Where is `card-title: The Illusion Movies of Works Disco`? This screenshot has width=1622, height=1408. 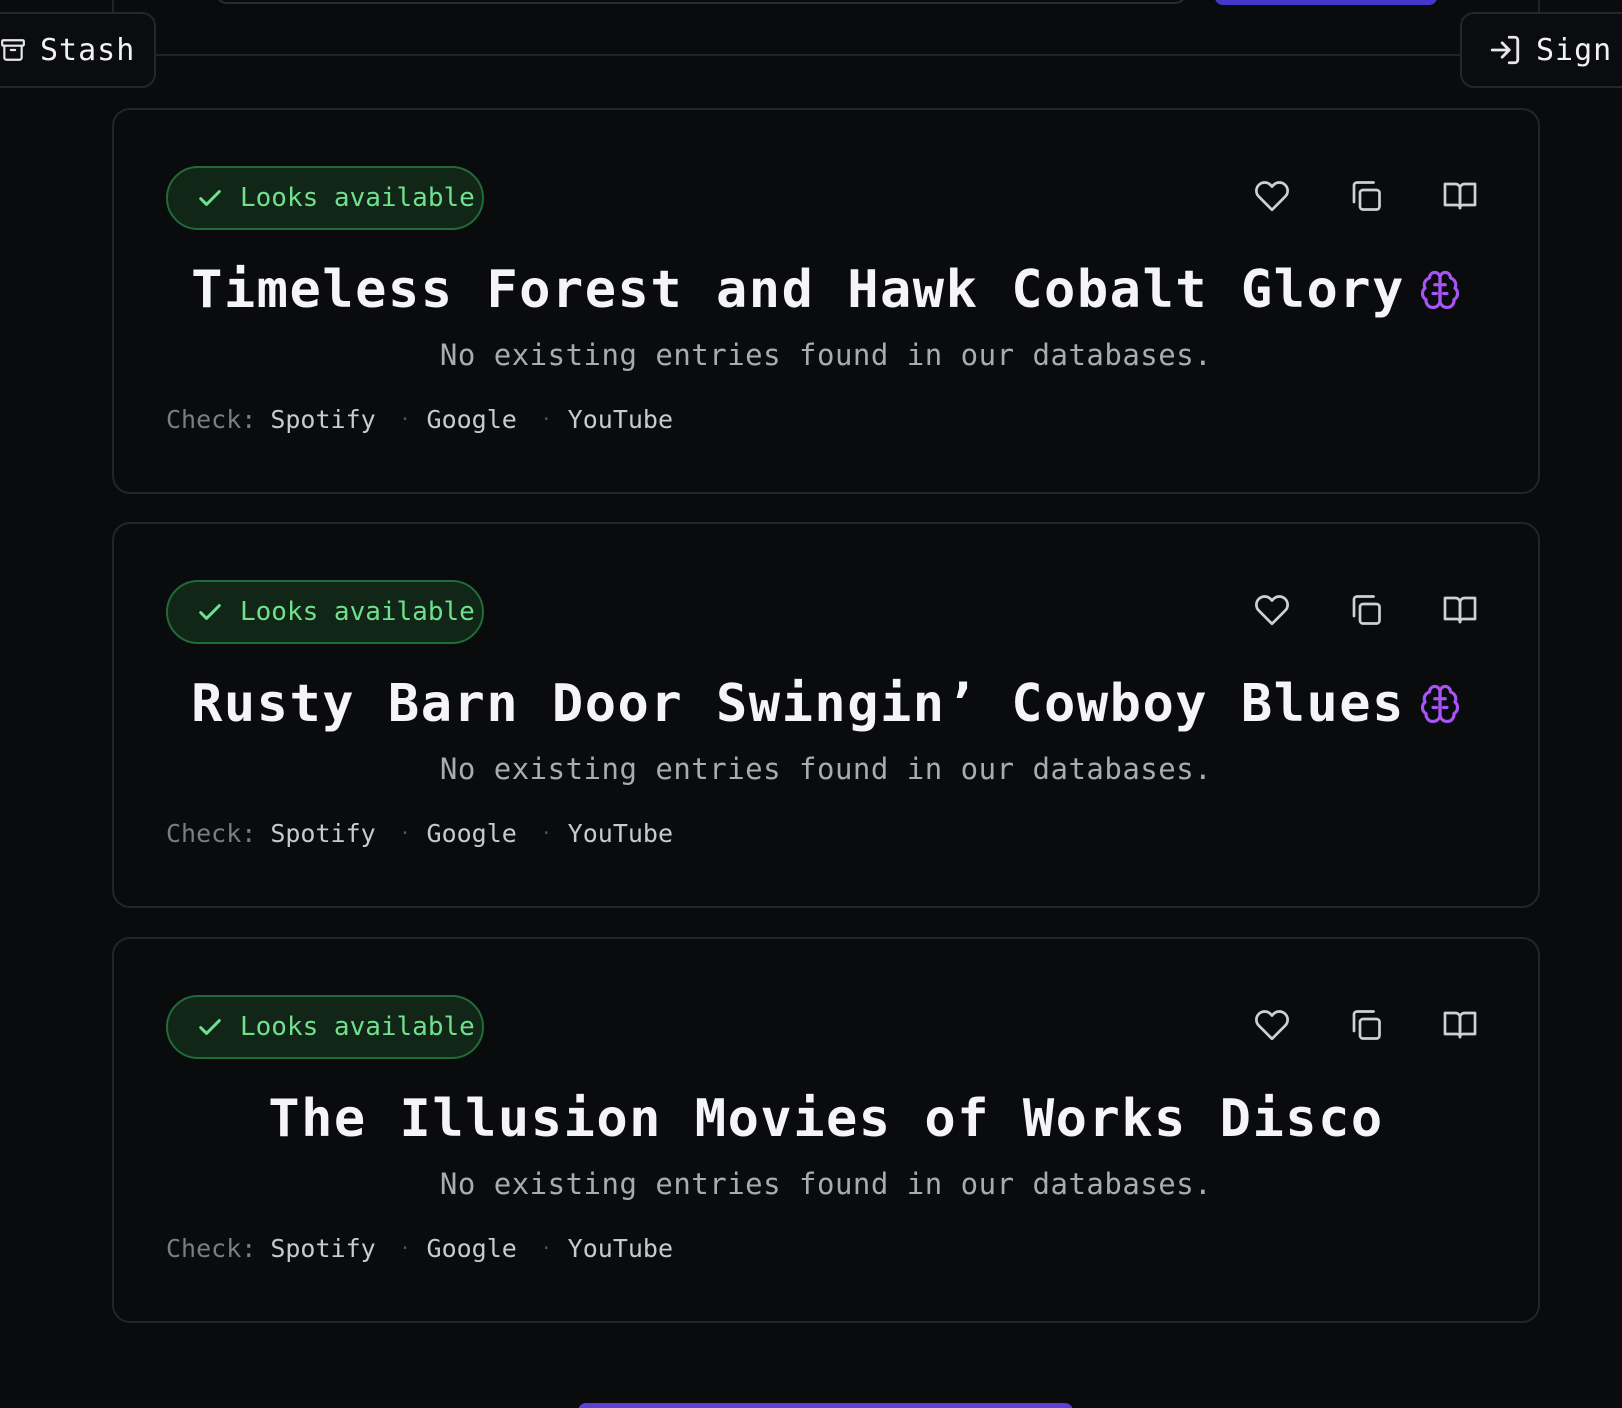 card-title: The Illusion Movies of Works Disco is located at coordinates (826, 1119).